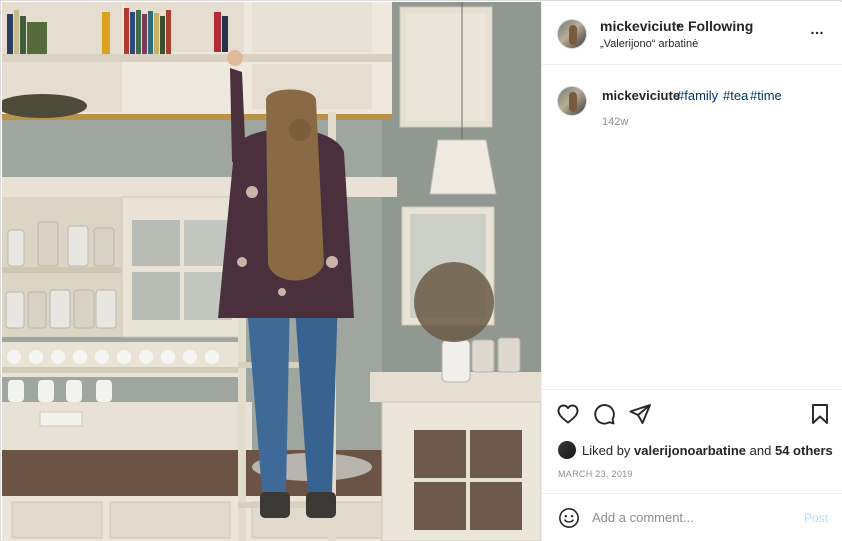 The width and height of the screenshot is (842, 541). I want to click on comment-icon, so click(604, 414).